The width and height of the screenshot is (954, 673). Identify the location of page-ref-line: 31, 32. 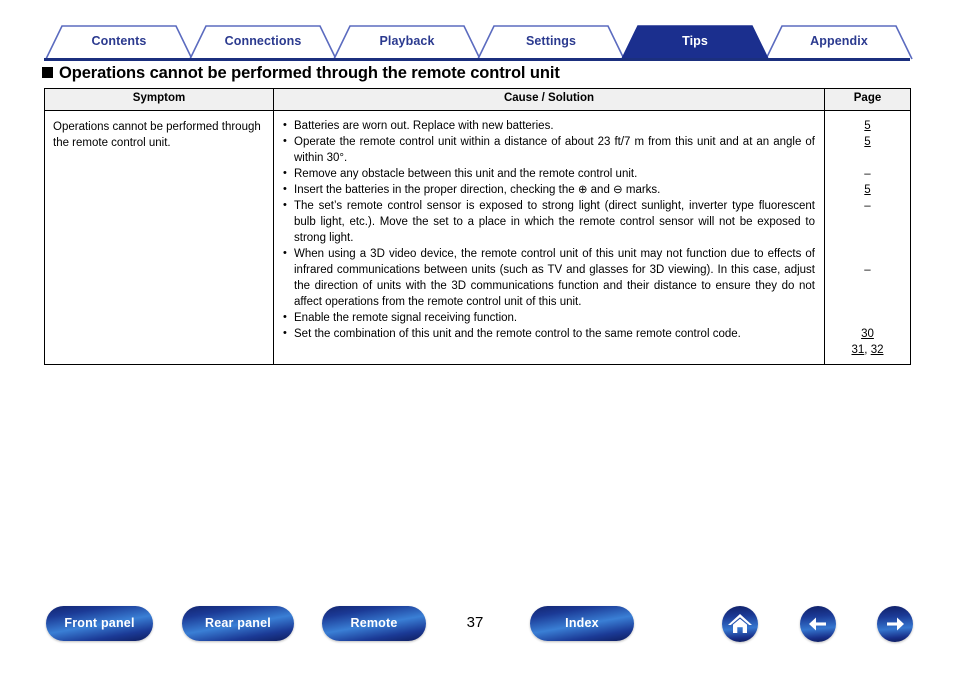
(867, 350).